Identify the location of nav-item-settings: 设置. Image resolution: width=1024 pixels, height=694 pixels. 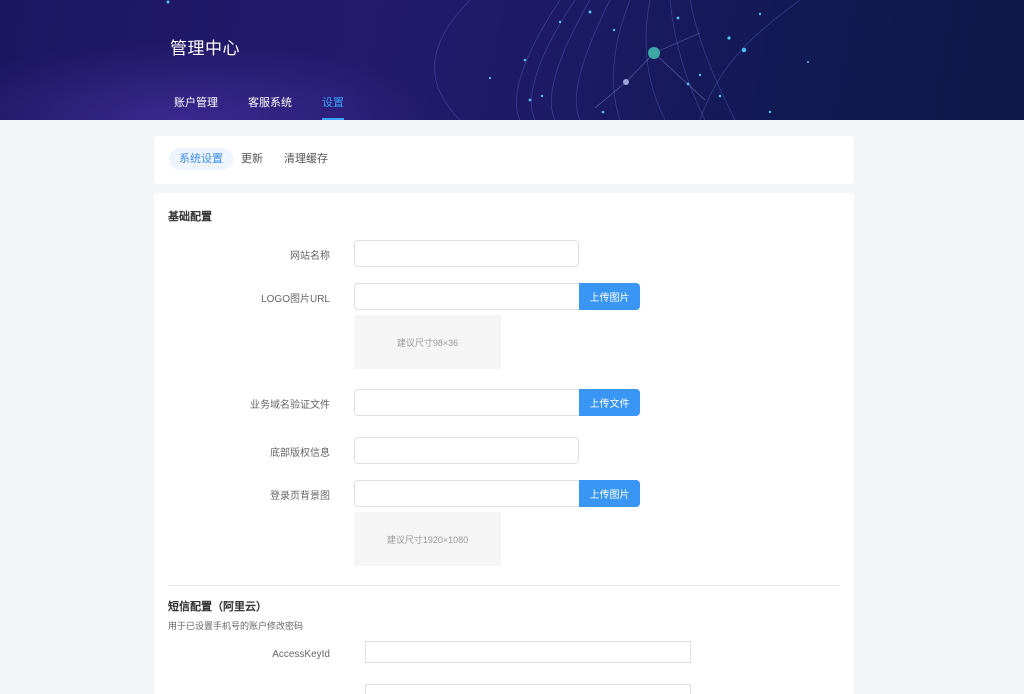
(333, 107).